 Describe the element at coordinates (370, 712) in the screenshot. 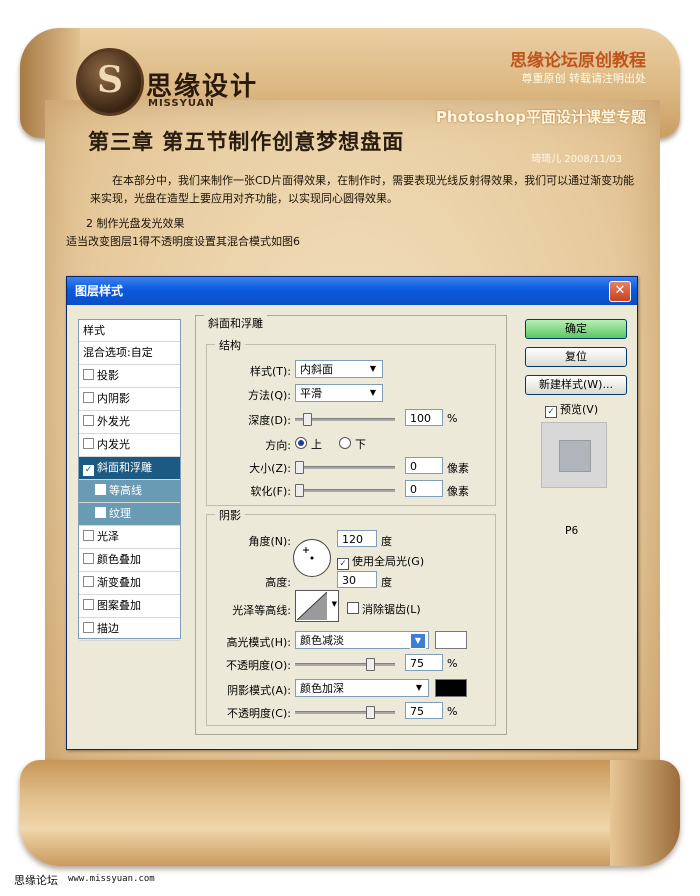

I see `shadow-opacity-thumb` at that location.